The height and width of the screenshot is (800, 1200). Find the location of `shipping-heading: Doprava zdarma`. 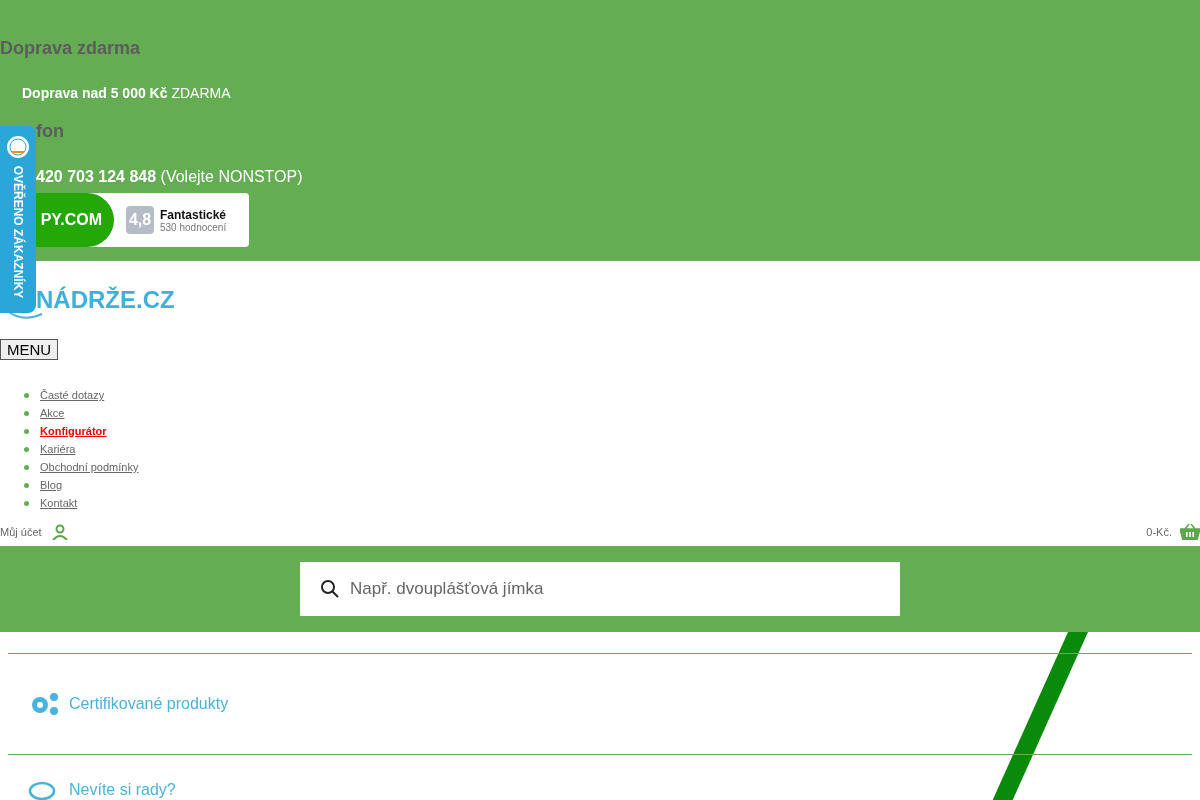

shipping-heading: Doprava zdarma is located at coordinates (71, 48).